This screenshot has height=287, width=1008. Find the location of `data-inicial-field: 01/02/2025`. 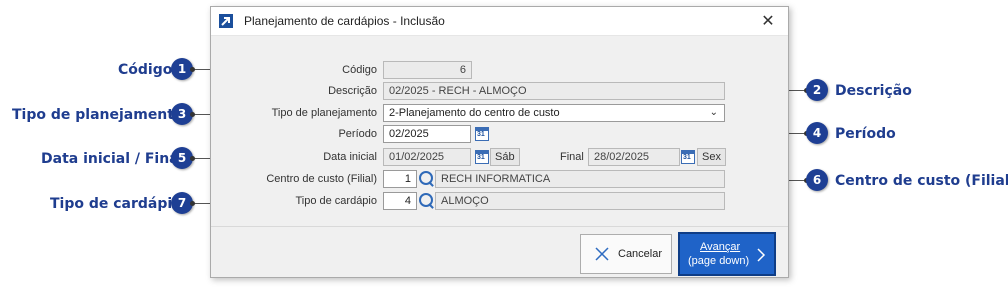

data-inicial-field: 01/02/2025 is located at coordinates (427, 157).